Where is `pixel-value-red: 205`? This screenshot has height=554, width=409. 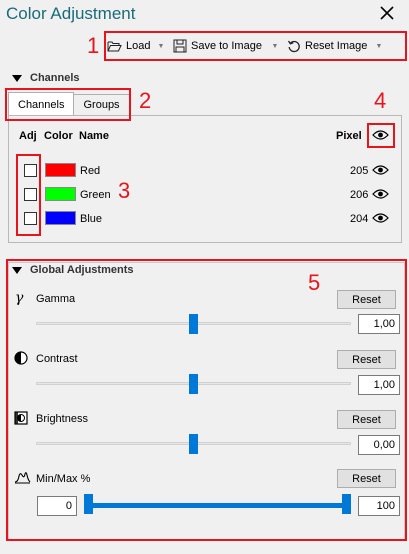 pixel-value-red: 205 is located at coordinates (359, 171).